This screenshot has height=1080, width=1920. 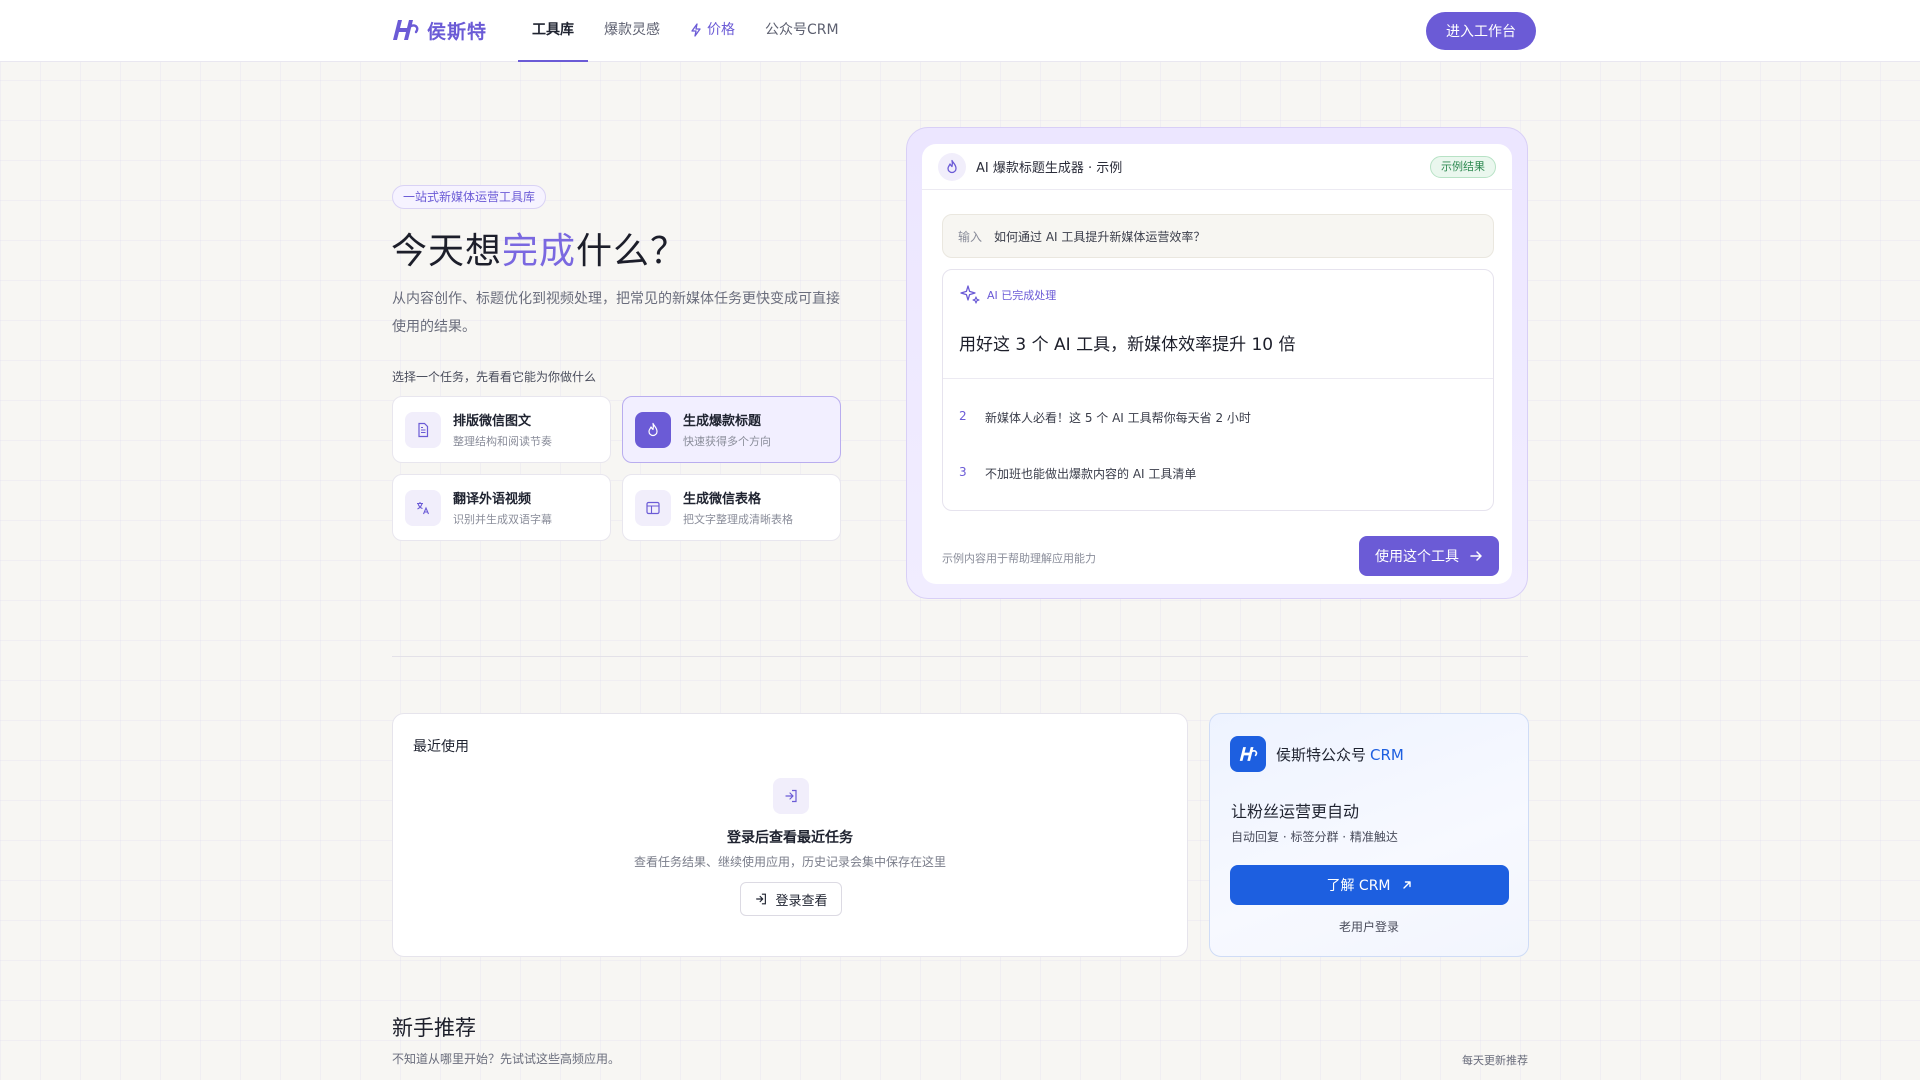 I want to click on demo-input-row: 输入 如何通过 AI 工具提升新媒体运营效率？, so click(x=1218, y=236).